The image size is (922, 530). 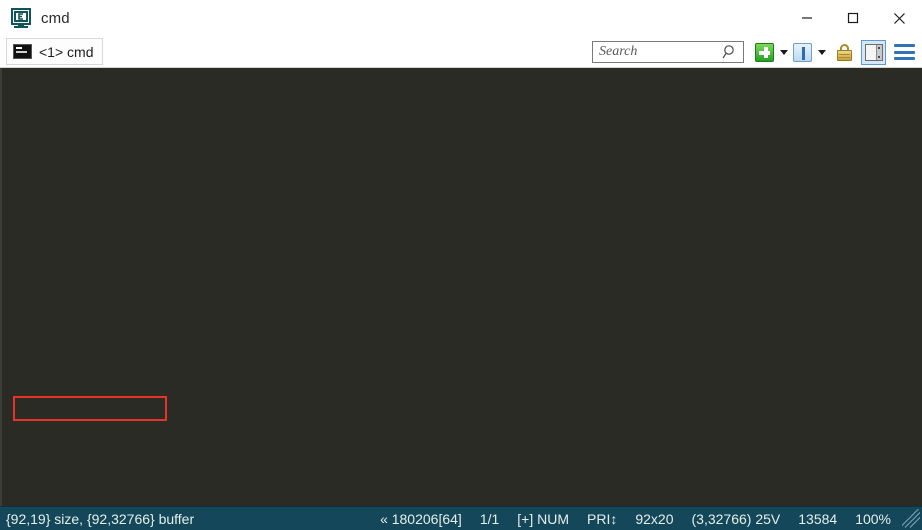 What do you see at coordinates (818, 519) in the screenshot?
I see `status-memory: 13584` at bounding box center [818, 519].